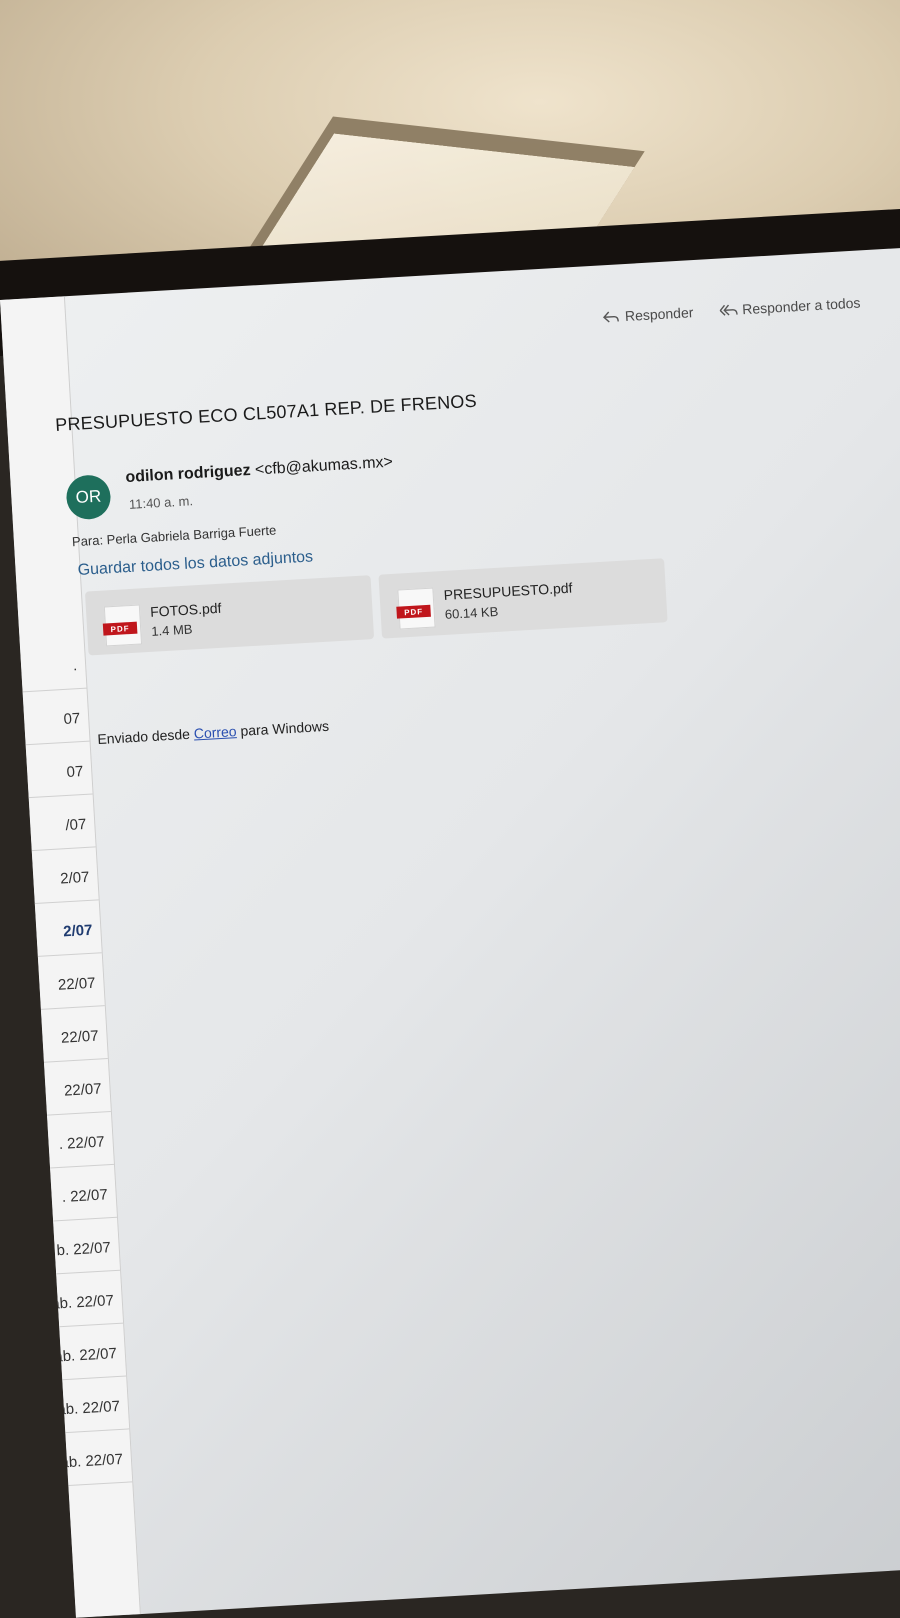  I want to click on list-item: /07, so click(62, 823).